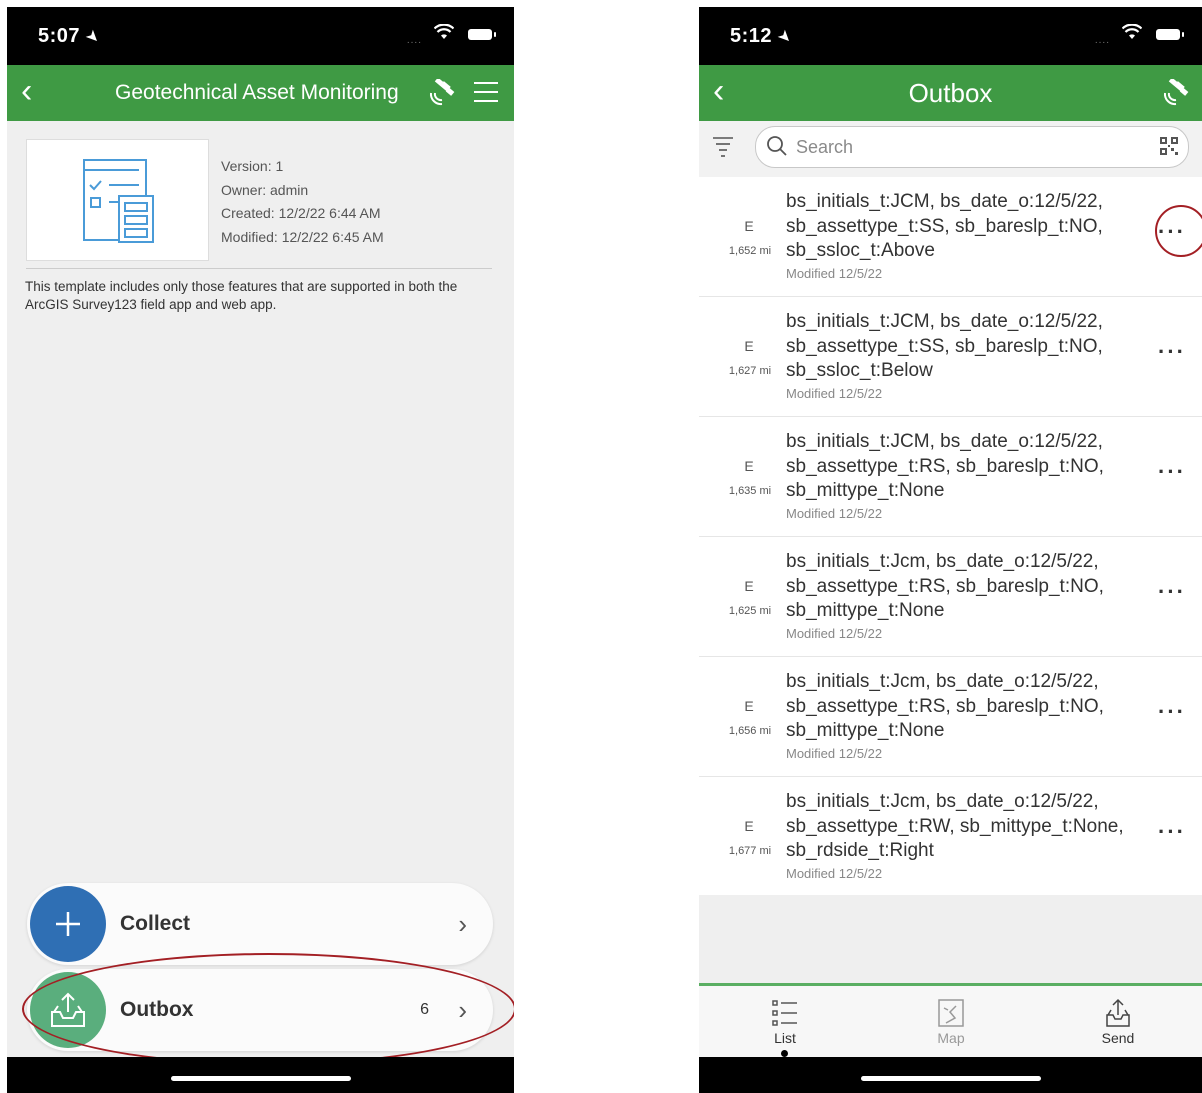 The width and height of the screenshot is (1202, 1093). I want to click on modified-text: Modified: 12/2/22 6:45 AM, so click(302, 236).